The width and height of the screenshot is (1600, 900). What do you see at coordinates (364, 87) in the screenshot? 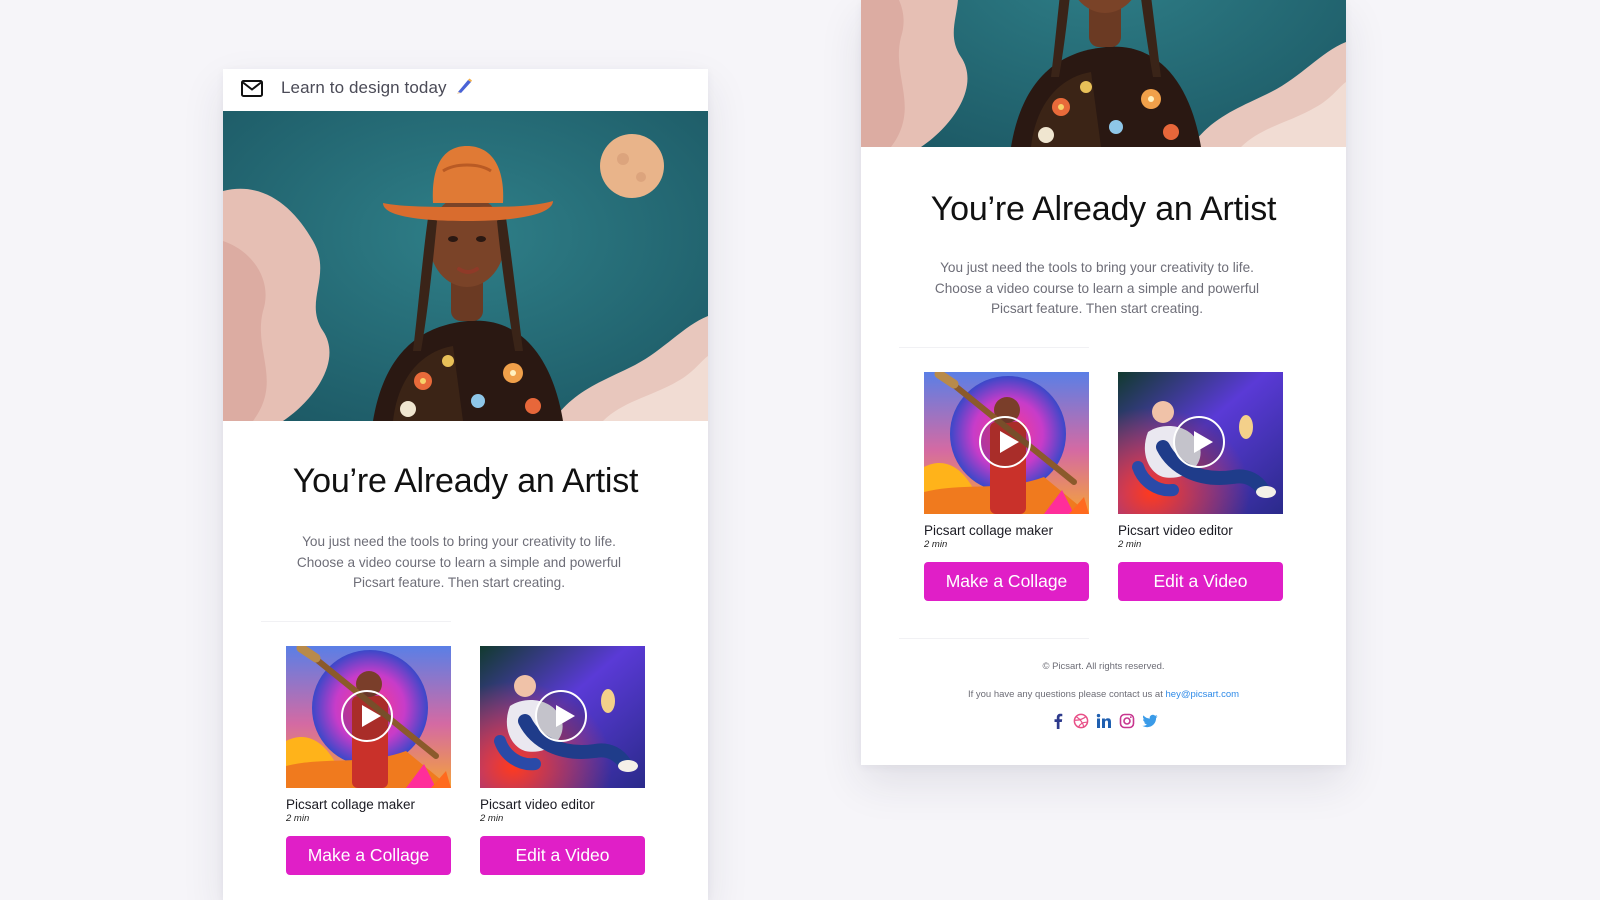
I see `email-subject-text: Learn to design today` at bounding box center [364, 87].